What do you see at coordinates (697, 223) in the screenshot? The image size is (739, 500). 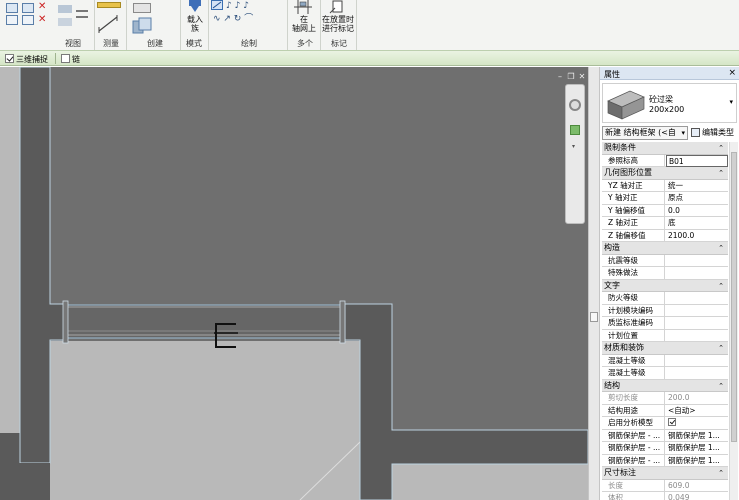 I see `property-value: 底` at bounding box center [697, 223].